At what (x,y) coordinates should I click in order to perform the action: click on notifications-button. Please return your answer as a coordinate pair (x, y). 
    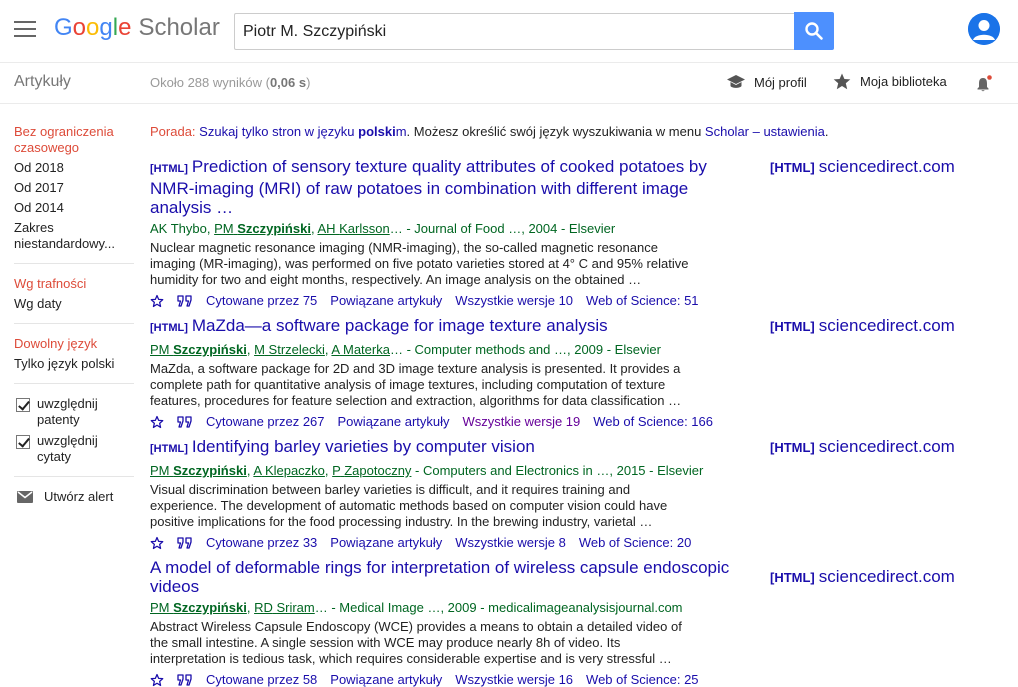
    Looking at the image, I should click on (984, 86).